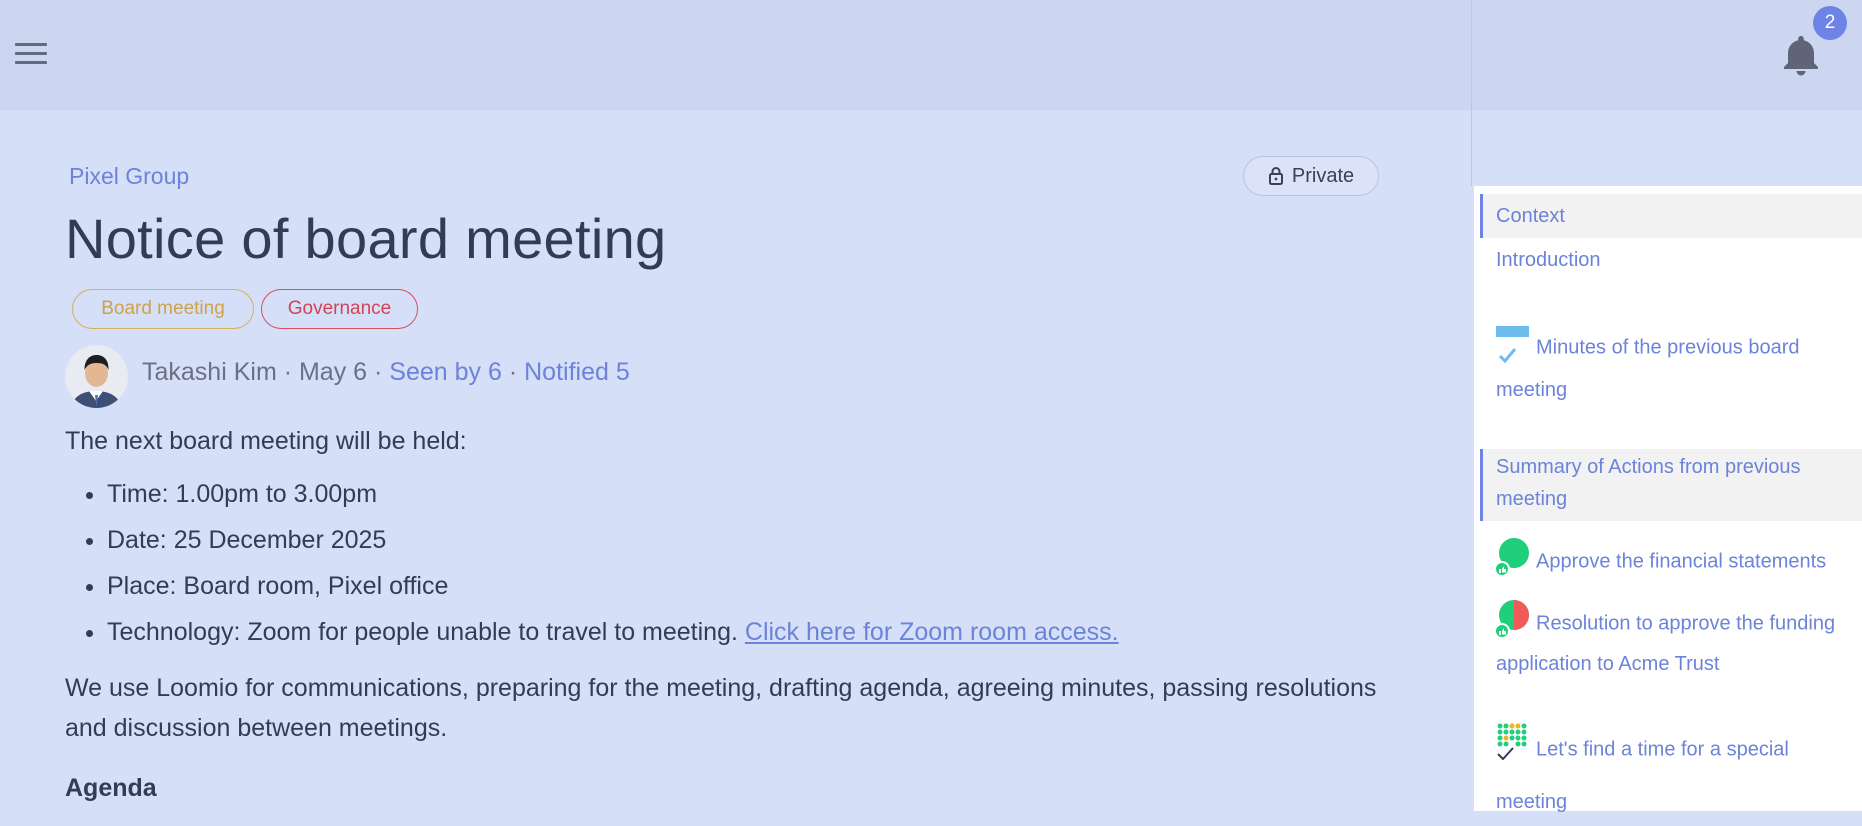 Image resolution: width=1862 pixels, height=826 pixels. What do you see at coordinates (266, 441) in the screenshot?
I see `intro-paragraph: The next board meeting will be held:` at bounding box center [266, 441].